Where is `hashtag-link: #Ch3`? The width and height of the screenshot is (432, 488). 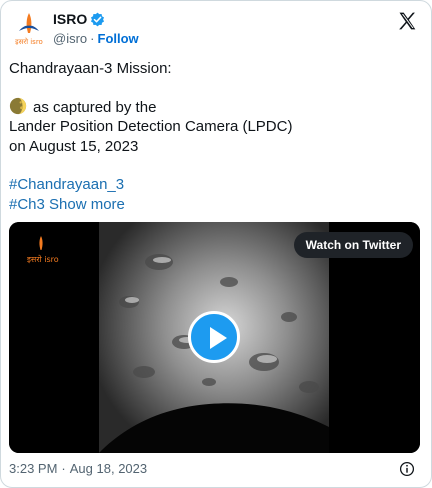
hashtag-link: #Ch3 is located at coordinates (27, 204).